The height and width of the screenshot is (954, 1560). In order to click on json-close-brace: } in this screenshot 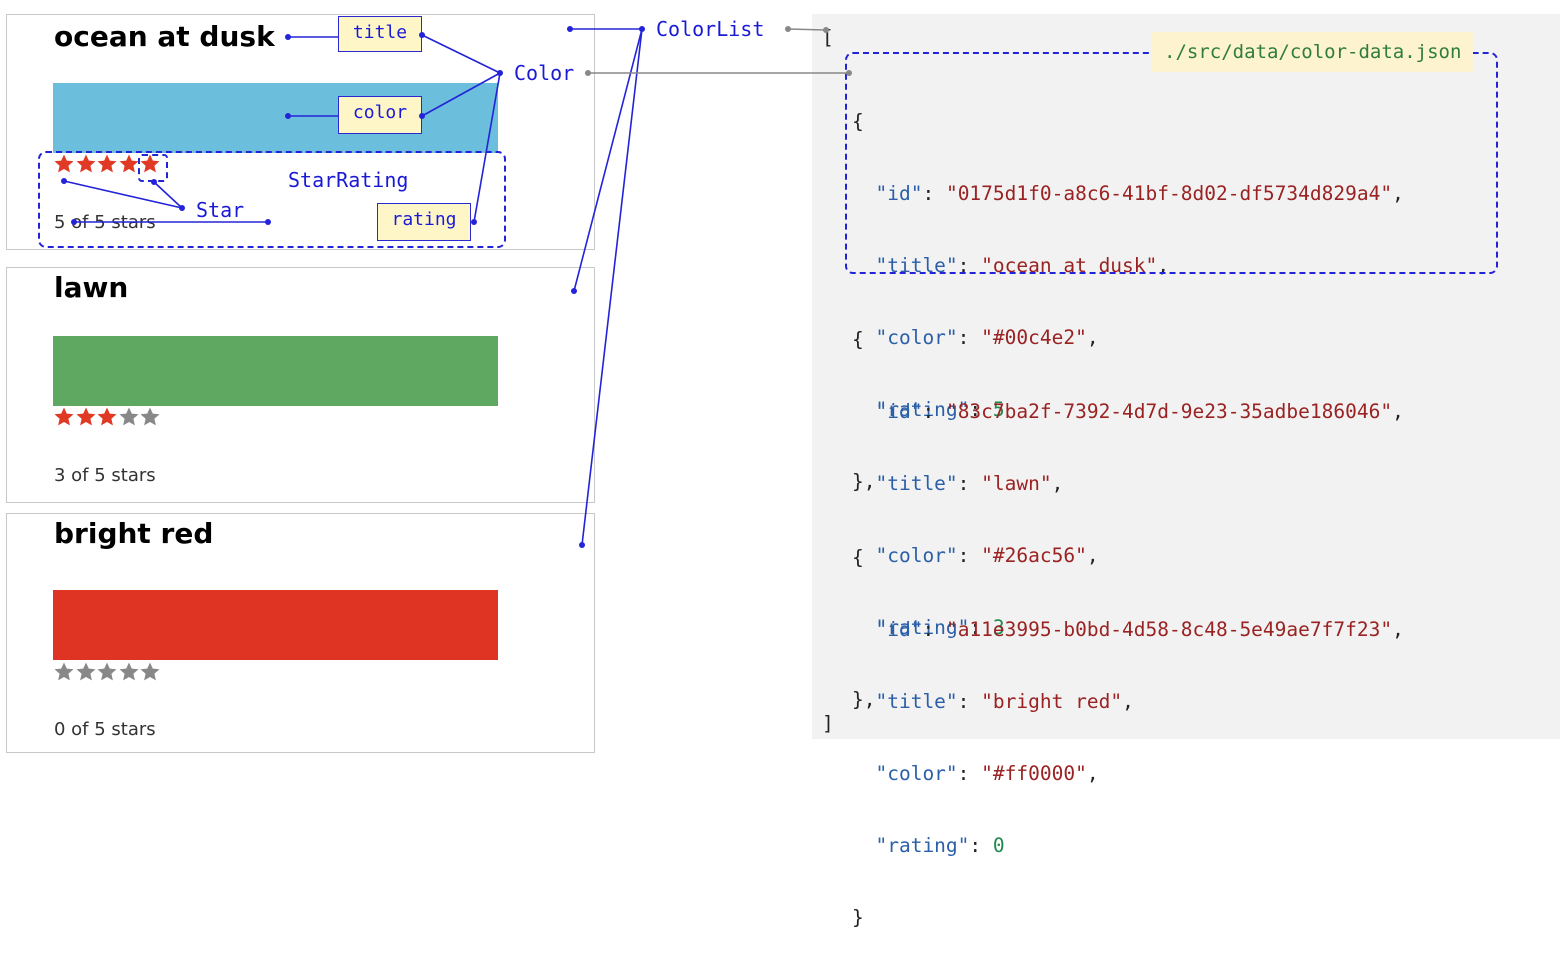, I will do `click(858, 917)`.